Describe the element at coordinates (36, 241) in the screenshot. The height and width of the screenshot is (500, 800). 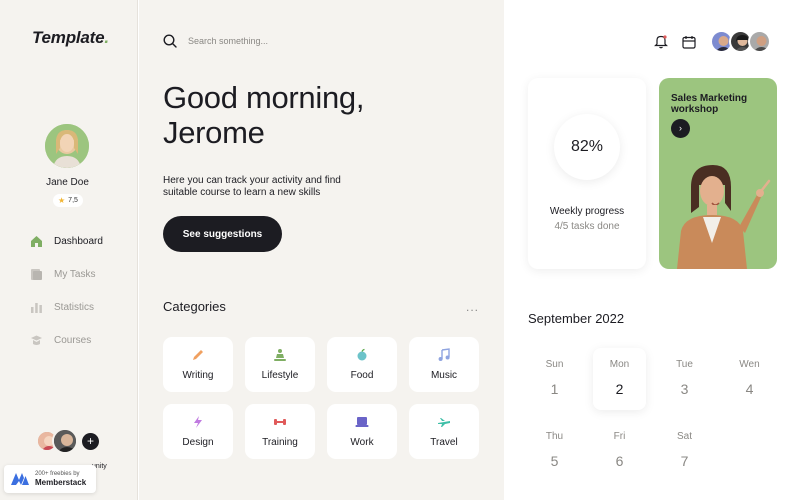
I see `home-icon` at that location.